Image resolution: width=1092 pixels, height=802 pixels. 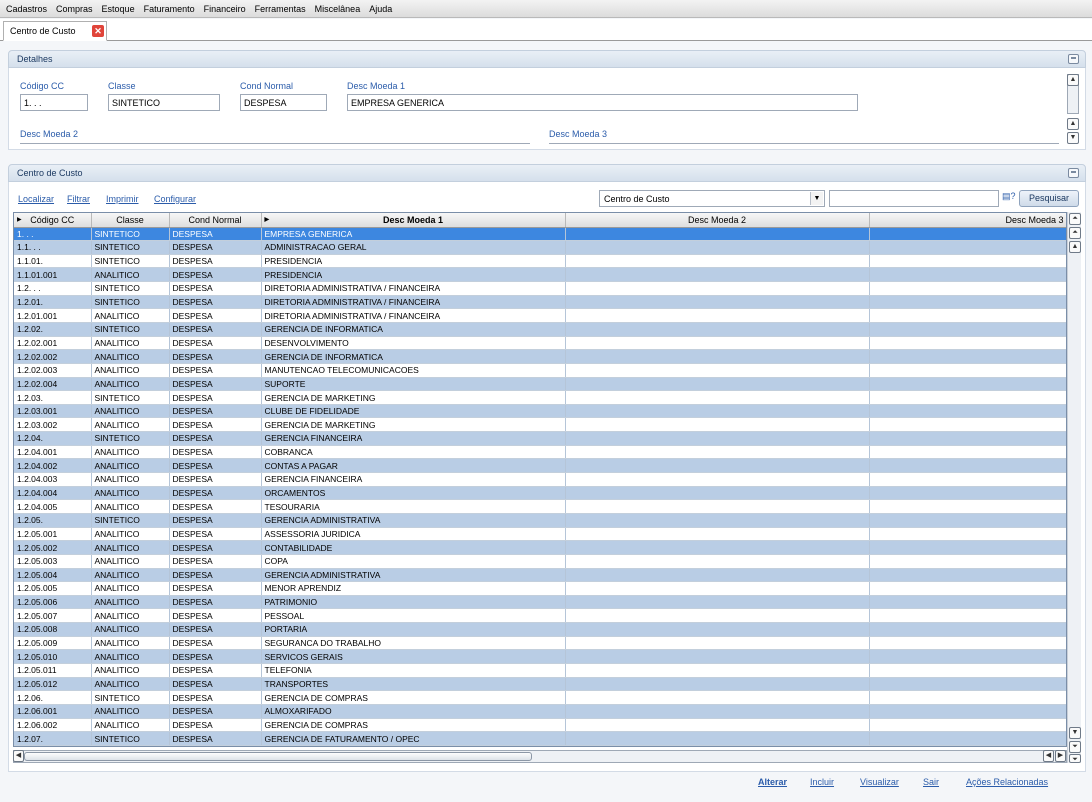 I want to click on details-scrollbar-top: ▲, so click(x=1073, y=94).